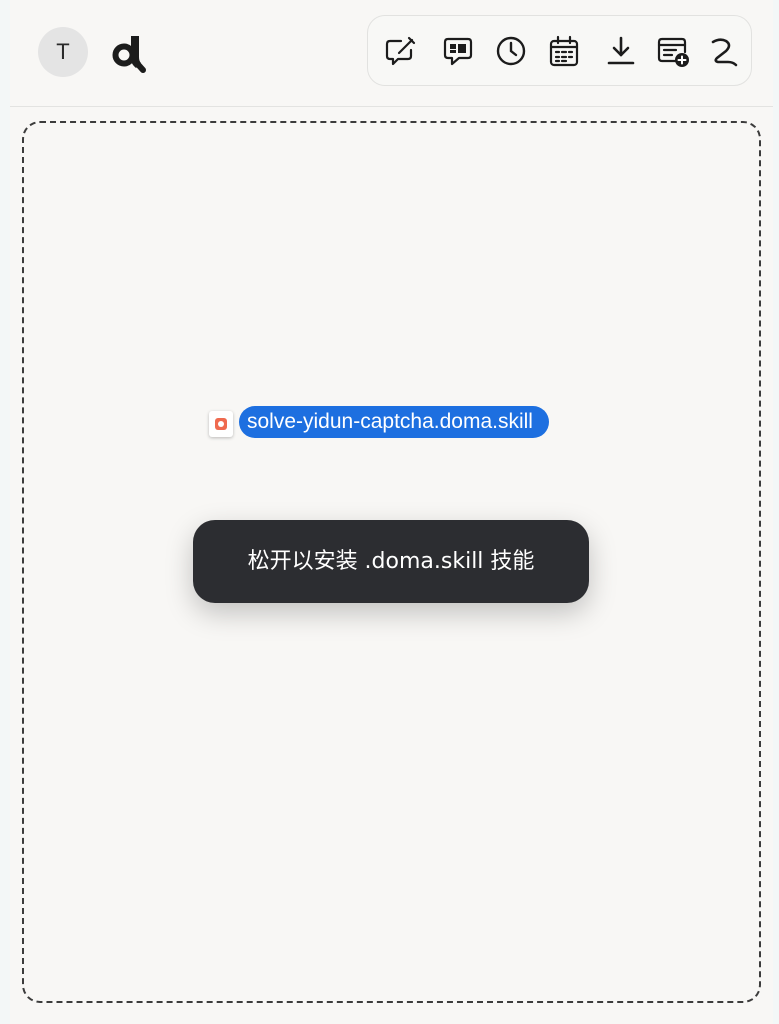 The image size is (779, 1024). I want to click on header-bar: T, so click(391, 53).